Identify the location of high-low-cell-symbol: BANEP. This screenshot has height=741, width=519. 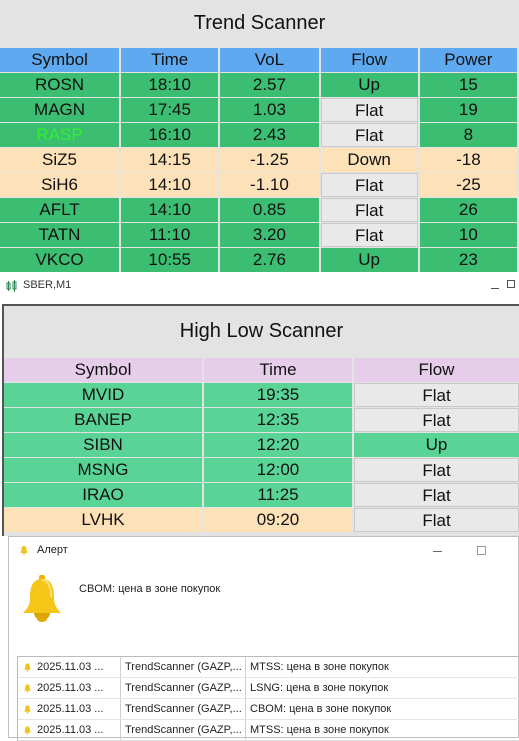
(103, 420).